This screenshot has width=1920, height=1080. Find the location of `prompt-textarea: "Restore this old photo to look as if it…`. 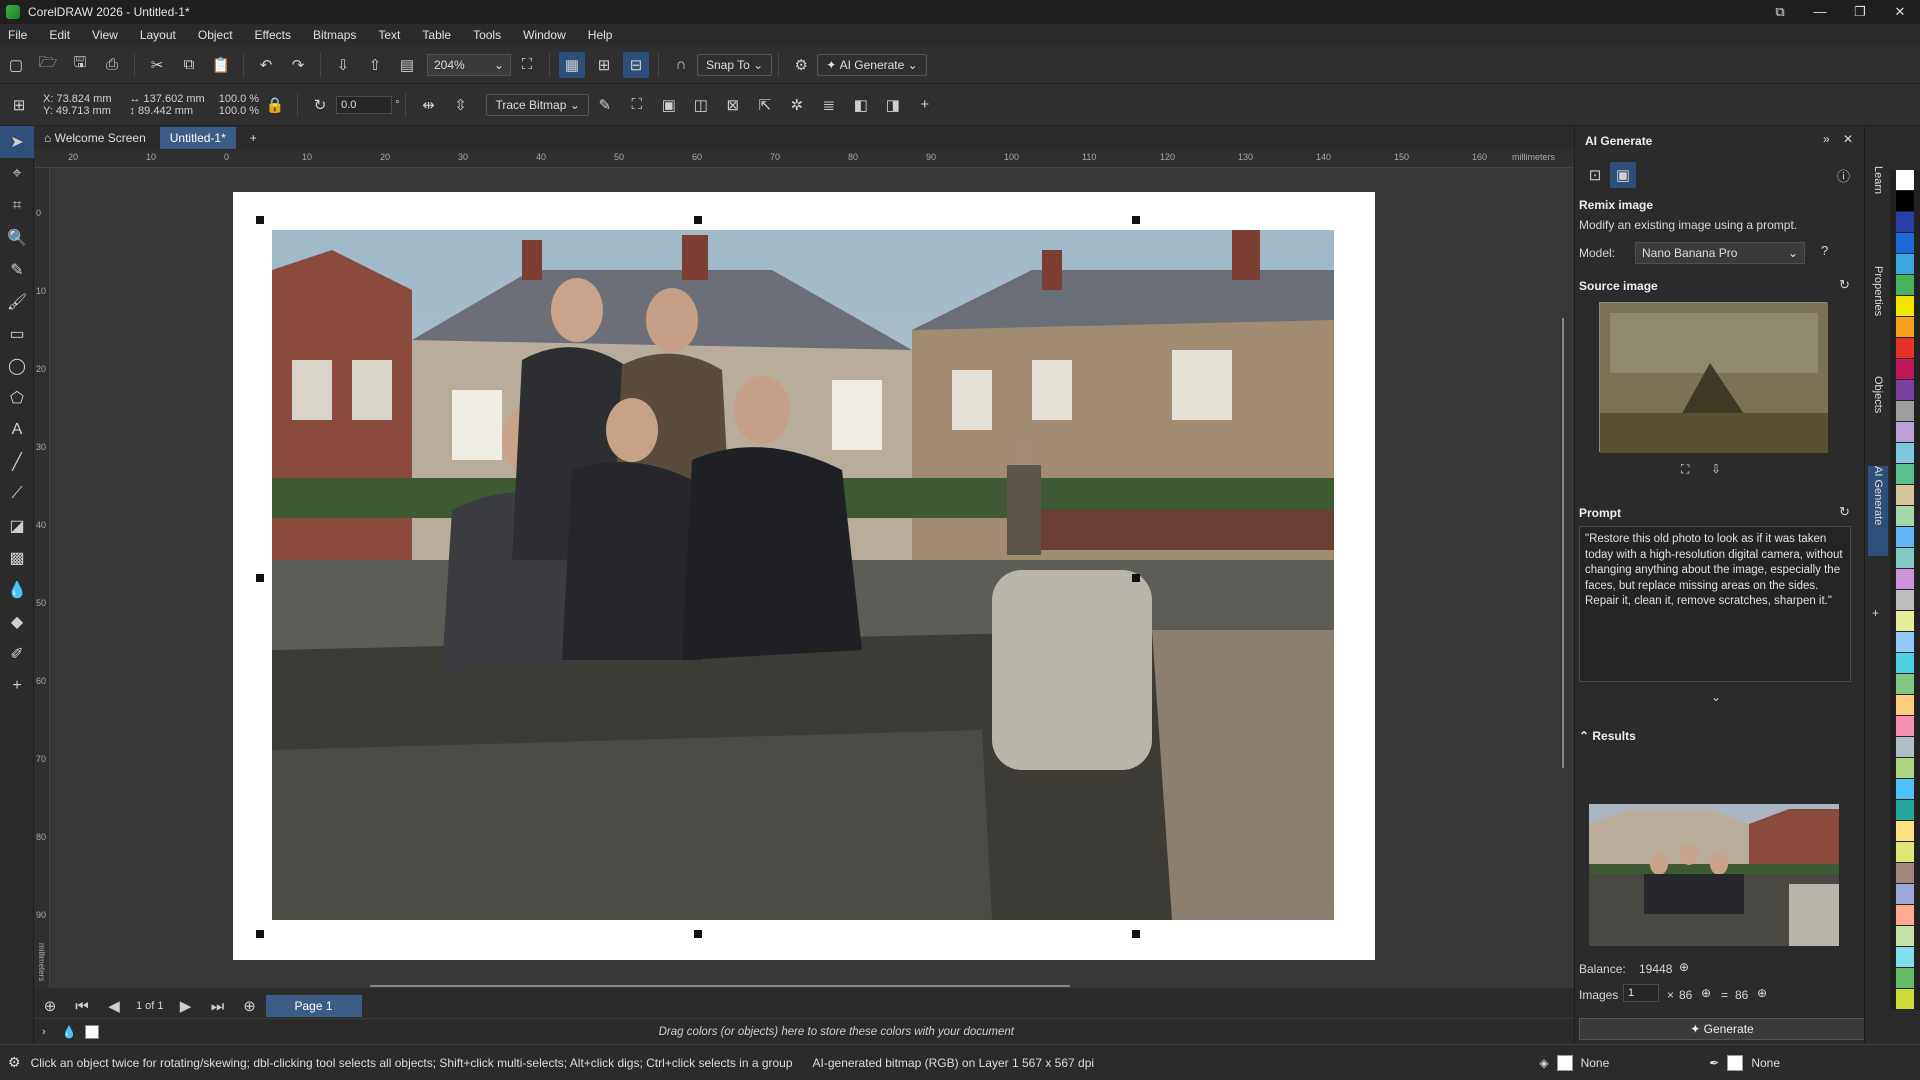

prompt-textarea: "Restore this old photo to look as if it… is located at coordinates (1715, 604).